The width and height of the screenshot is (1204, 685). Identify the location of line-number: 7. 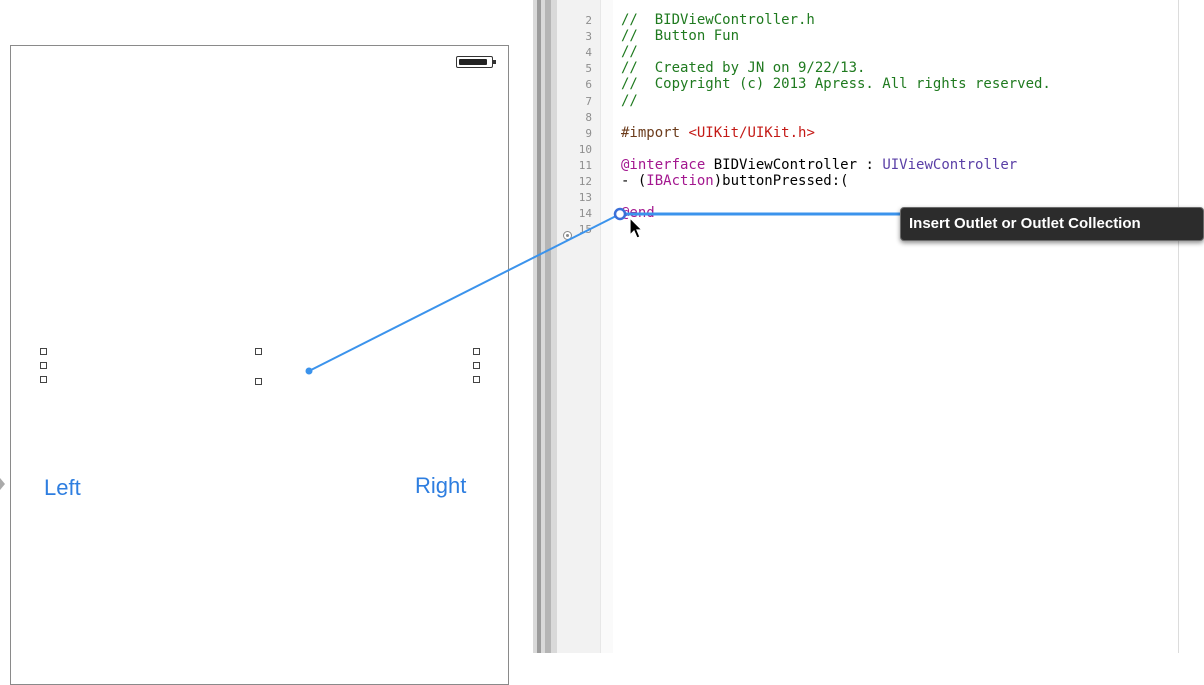
(588, 101).